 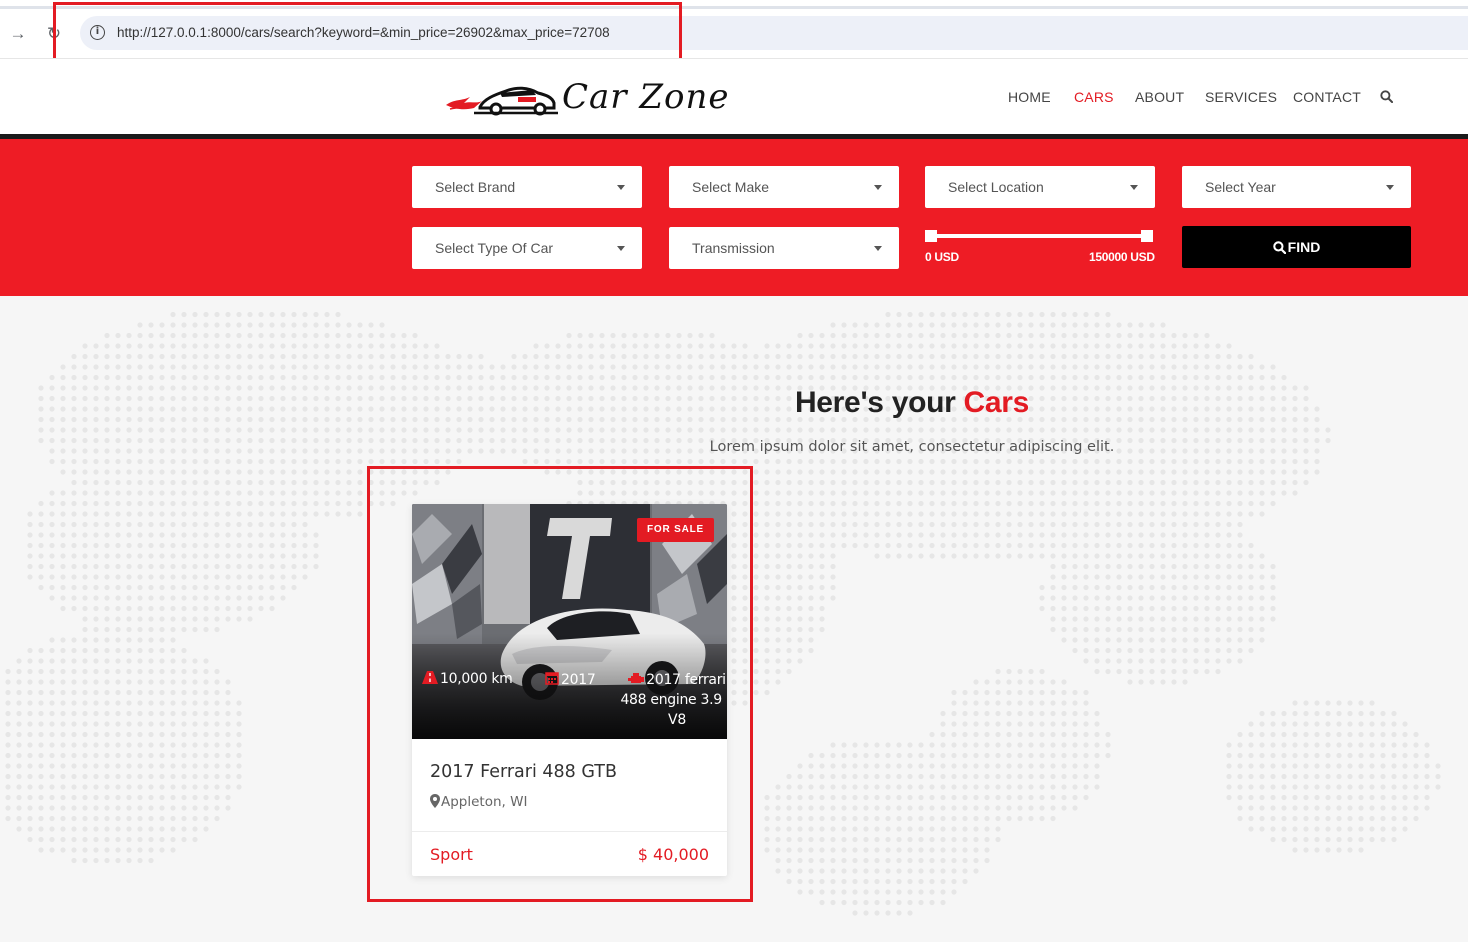 I want to click on location-select: Select Location, so click(x=1040, y=187).